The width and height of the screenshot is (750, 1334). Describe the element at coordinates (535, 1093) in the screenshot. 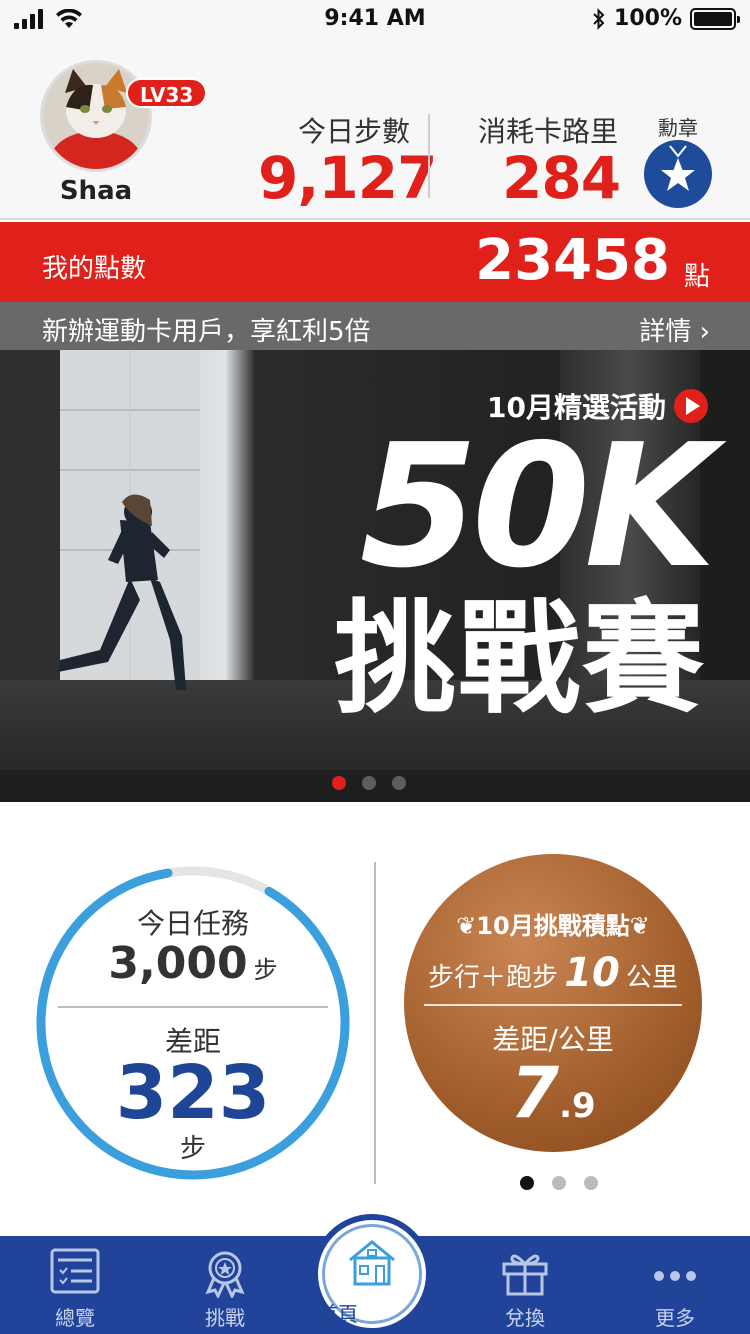

I see `challenge-gap-int: 7` at that location.